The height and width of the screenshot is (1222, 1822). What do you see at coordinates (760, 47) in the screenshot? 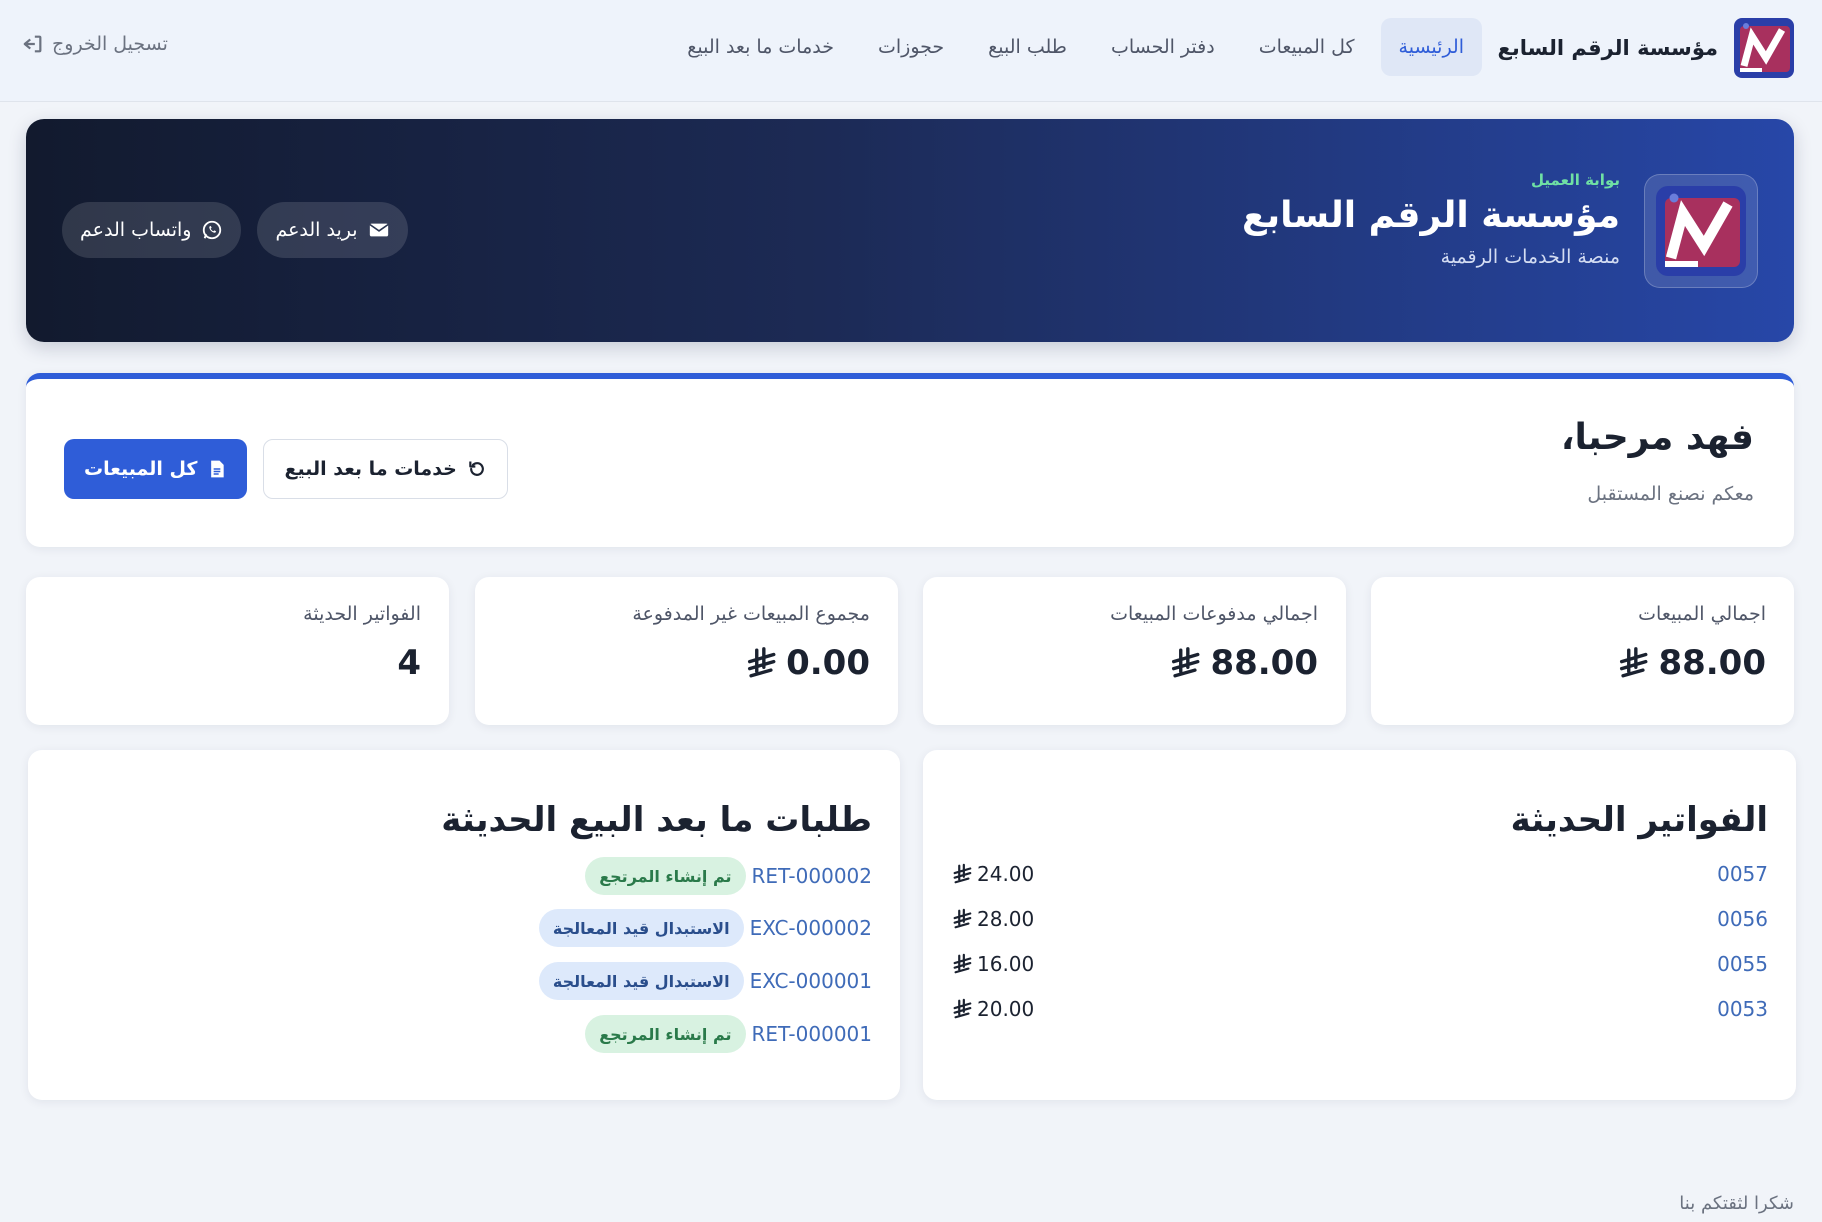
I see `nav-after-sales: خدمات ما بعد البيع` at bounding box center [760, 47].